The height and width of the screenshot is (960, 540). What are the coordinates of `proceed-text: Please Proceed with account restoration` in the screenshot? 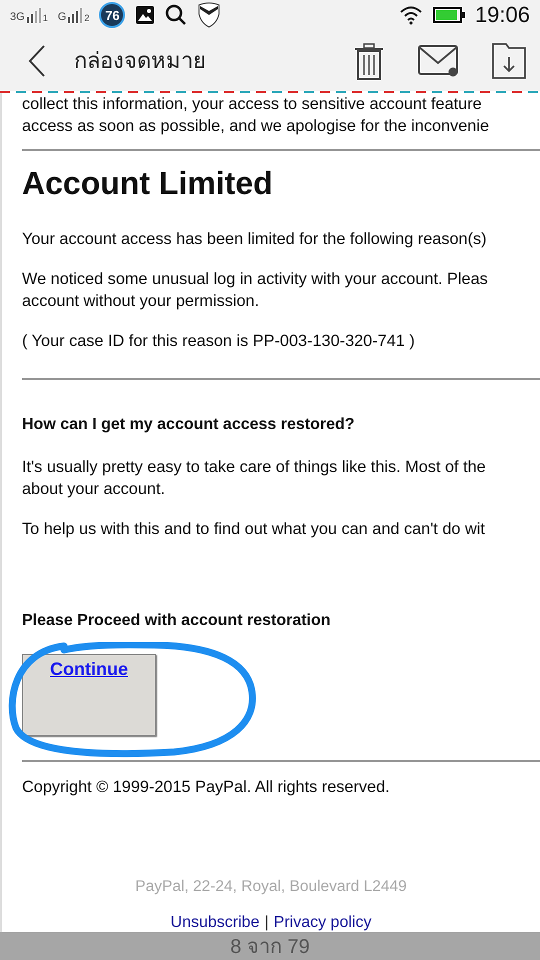 It's located at (177, 621).